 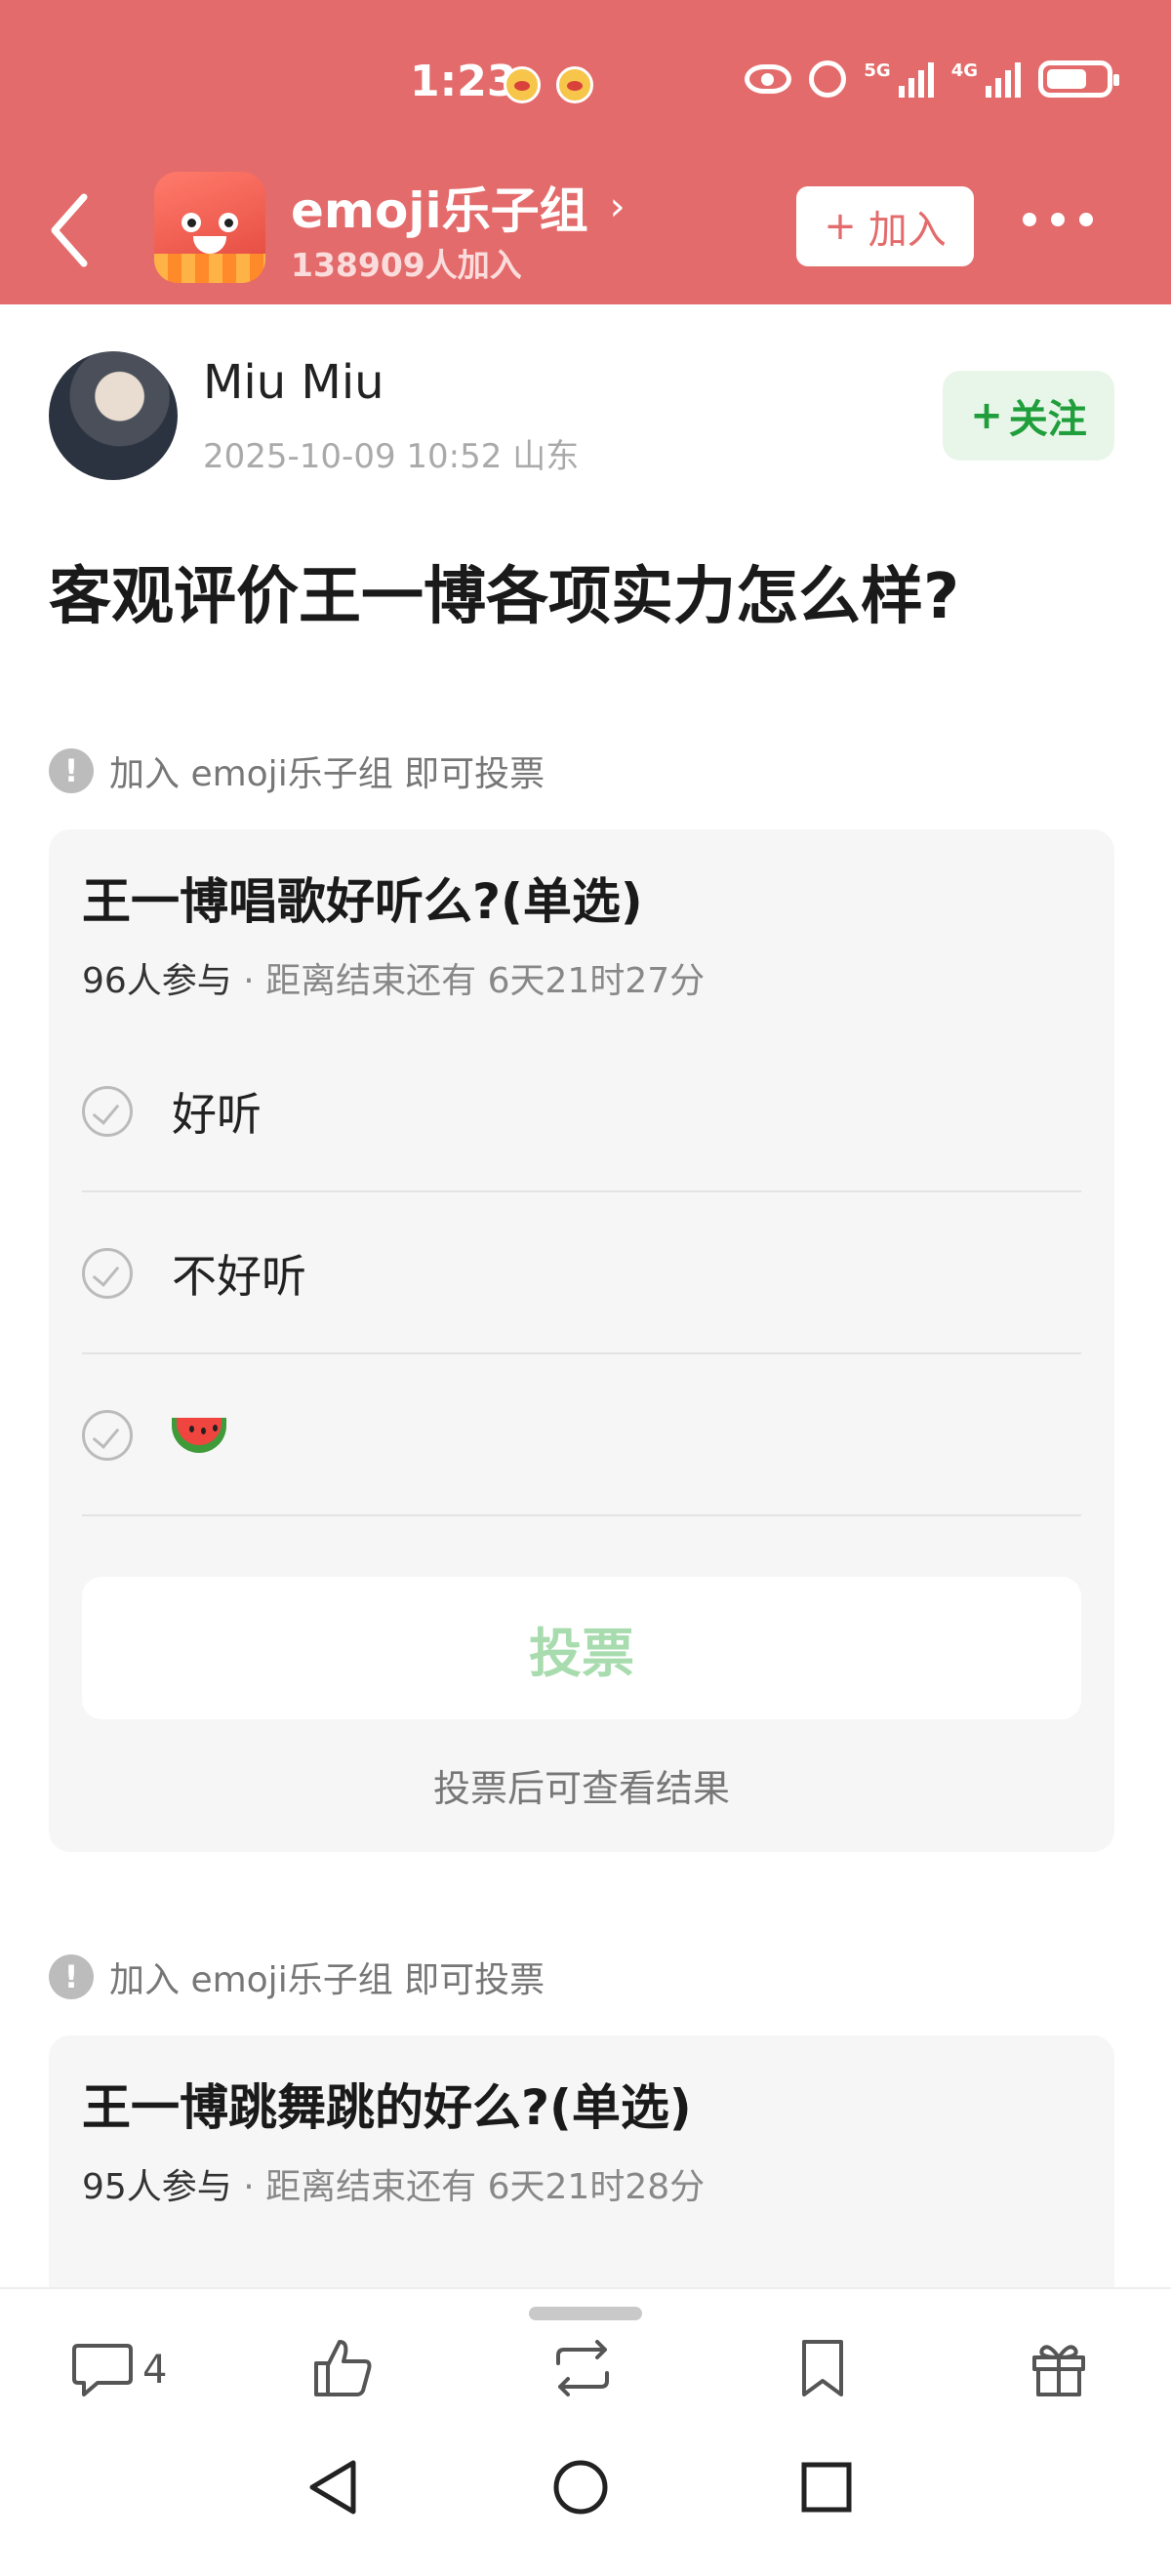 I want to click on app-header: 1:23 5G 4G emoji乐子组 › 138909人加入 + 加入, so click(x=585, y=152).